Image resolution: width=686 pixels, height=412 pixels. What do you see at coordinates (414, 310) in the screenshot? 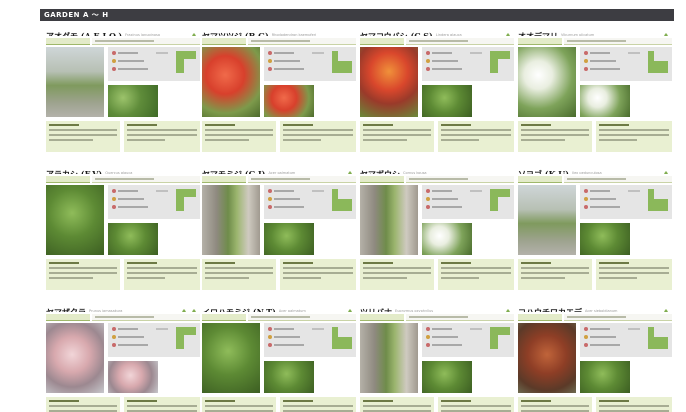
I see `plant-latin-name: Euonymus oxyphyllus` at bounding box center [414, 310].